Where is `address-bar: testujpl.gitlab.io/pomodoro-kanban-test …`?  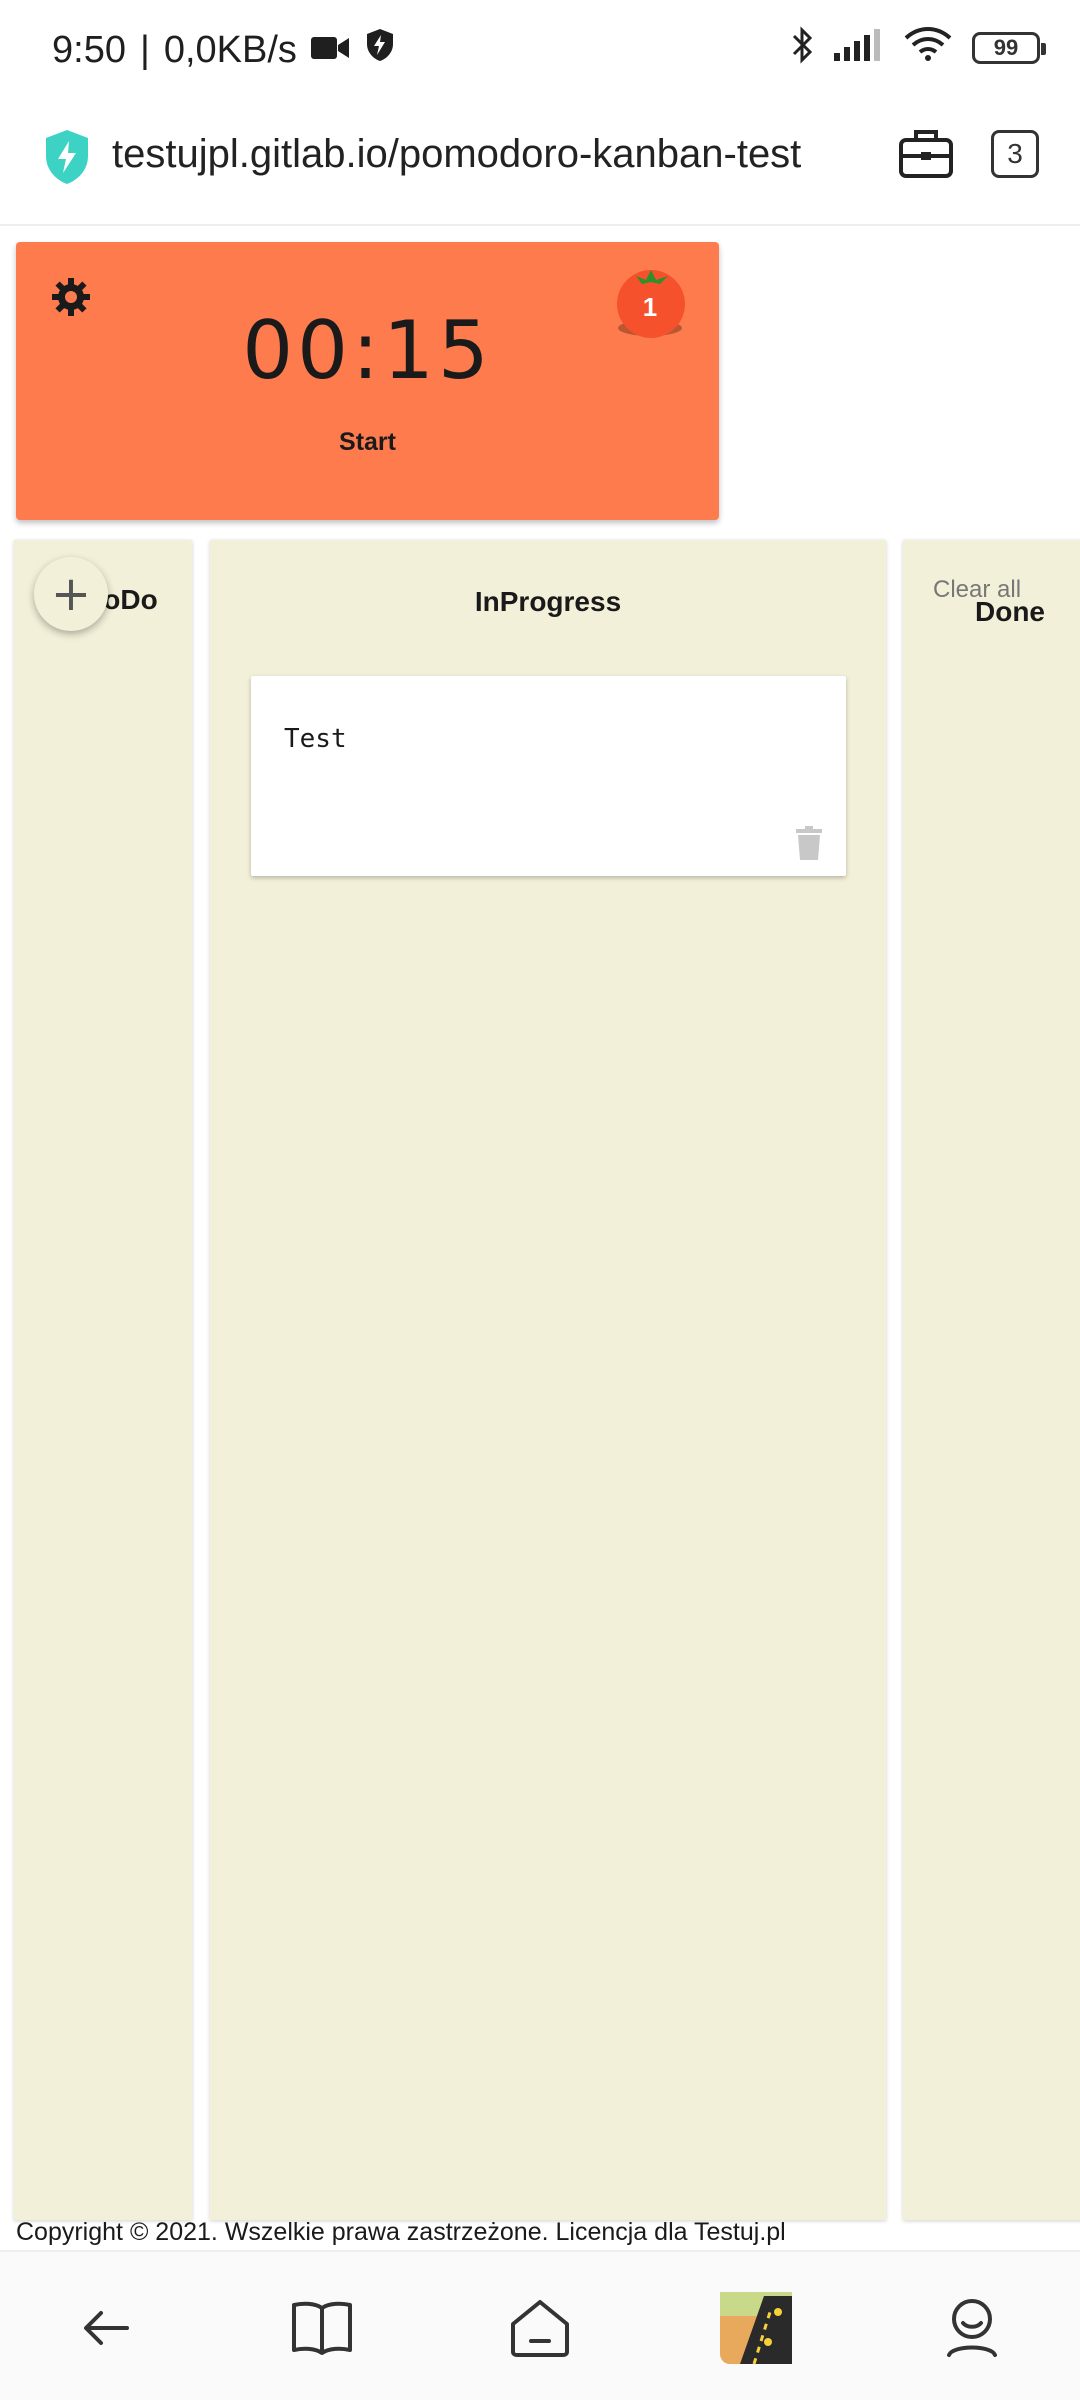
address-bar: testujpl.gitlab.io/pomodoro-kanban-test … is located at coordinates (540, 163).